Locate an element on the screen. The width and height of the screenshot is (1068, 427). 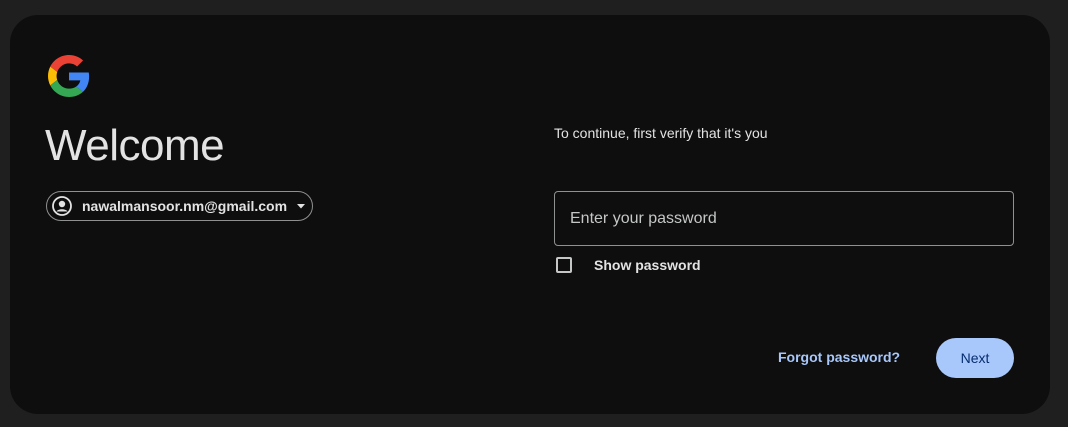
show-password-checkbox is located at coordinates (564, 265).